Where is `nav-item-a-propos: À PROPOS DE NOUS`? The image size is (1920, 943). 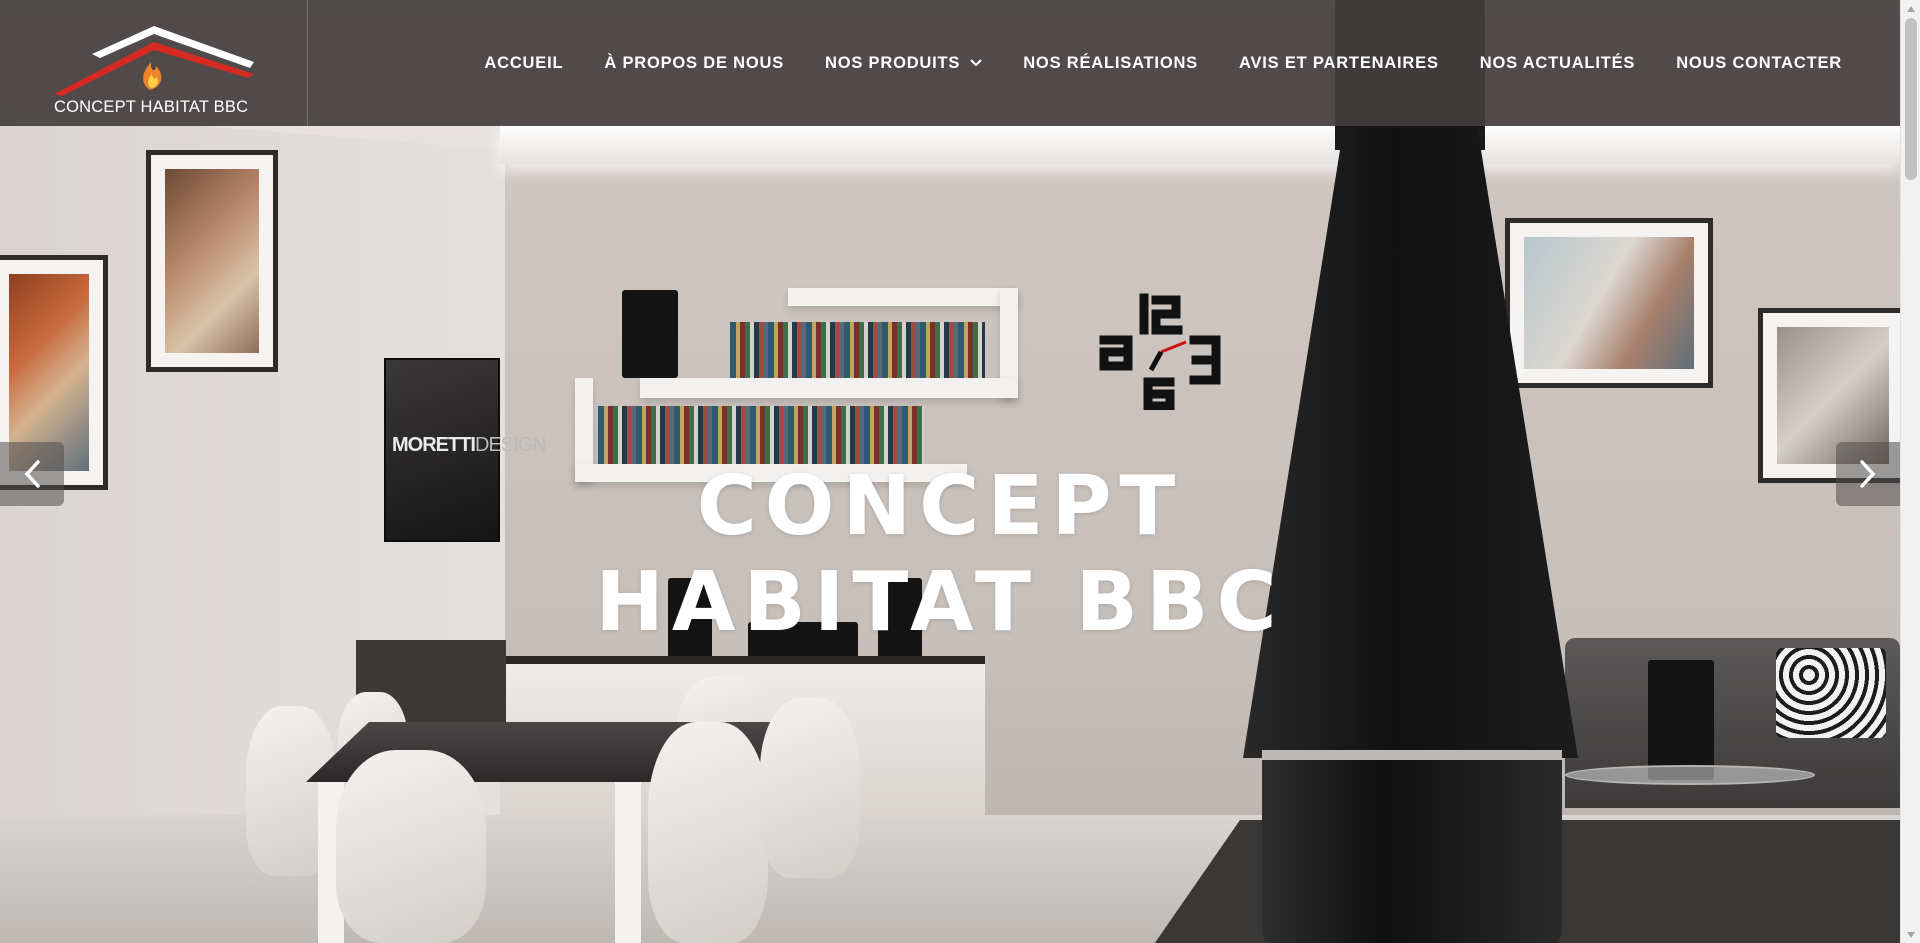
nav-item-a-propos: À PROPOS DE NOUS is located at coordinates (694, 63).